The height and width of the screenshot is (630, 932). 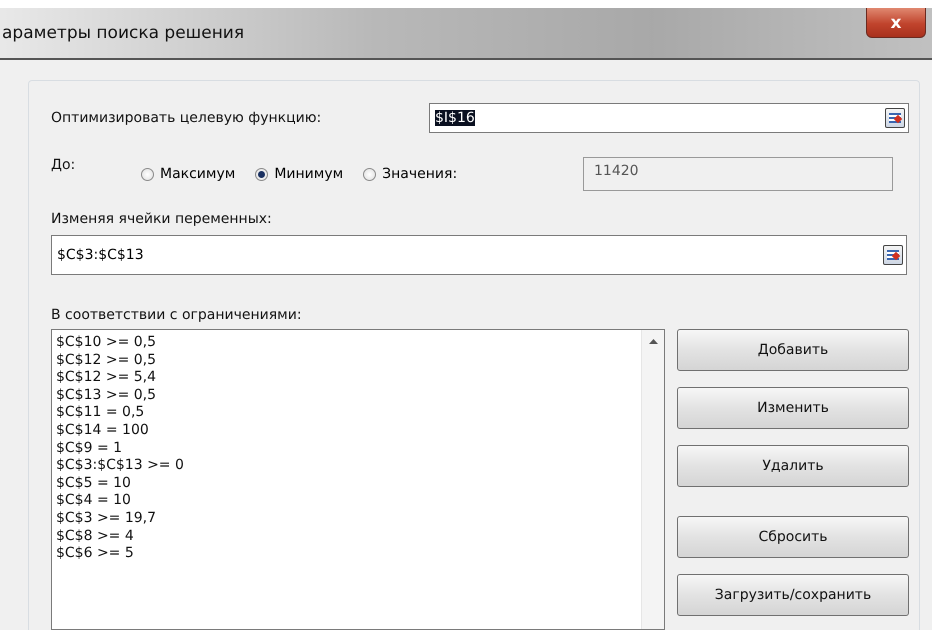 What do you see at coordinates (669, 118) in the screenshot?
I see `objective-field: $I$16` at bounding box center [669, 118].